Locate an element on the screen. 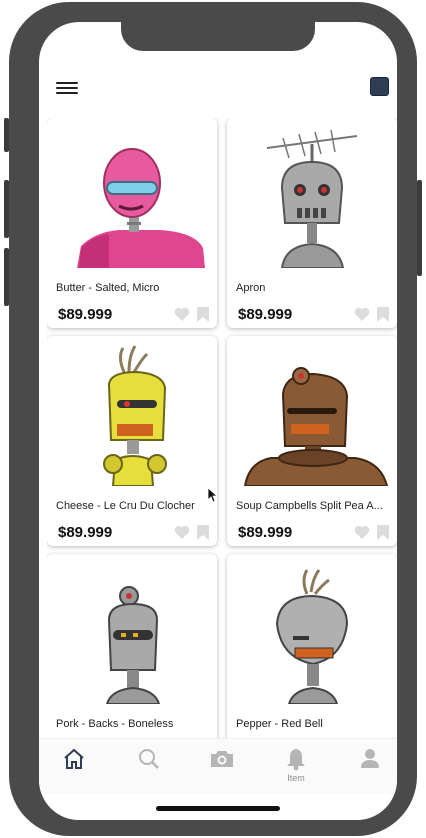  product-card: Pepper - Red Bell is located at coordinates (312, 646).